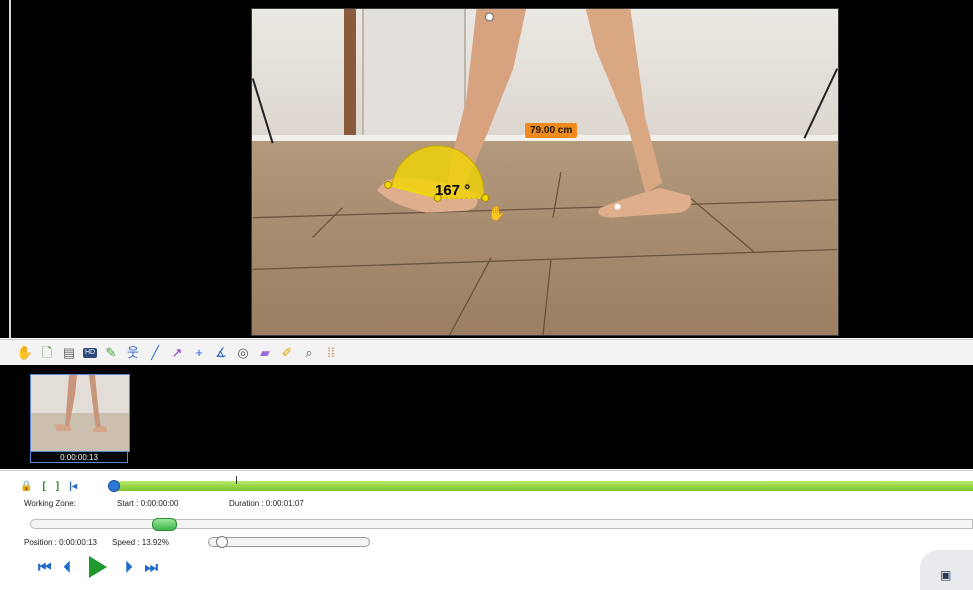 This screenshot has height=590, width=973. I want to click on next-frame-icon: ⏵, so click(129, 567).